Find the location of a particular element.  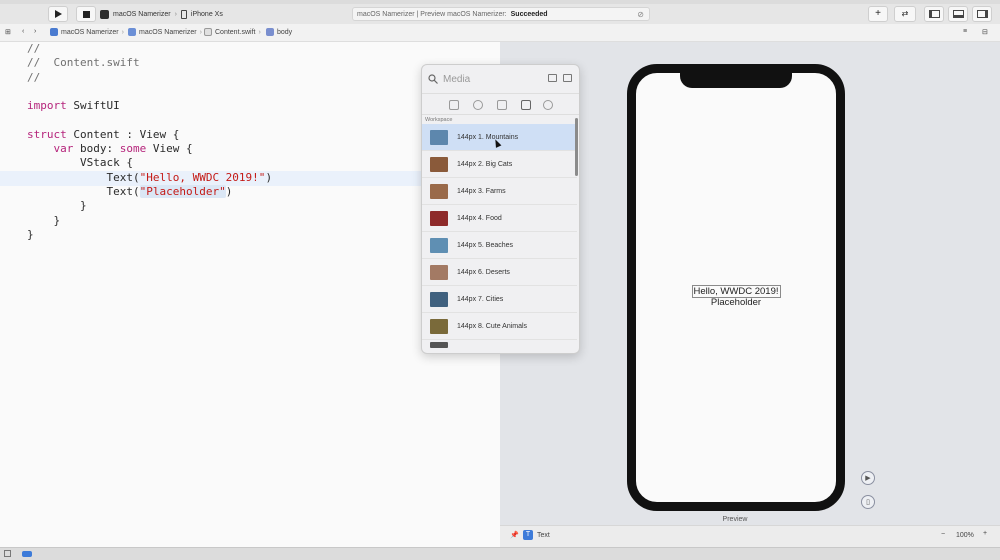

breadcrumb-label: body is located at coordinates (285, 32).